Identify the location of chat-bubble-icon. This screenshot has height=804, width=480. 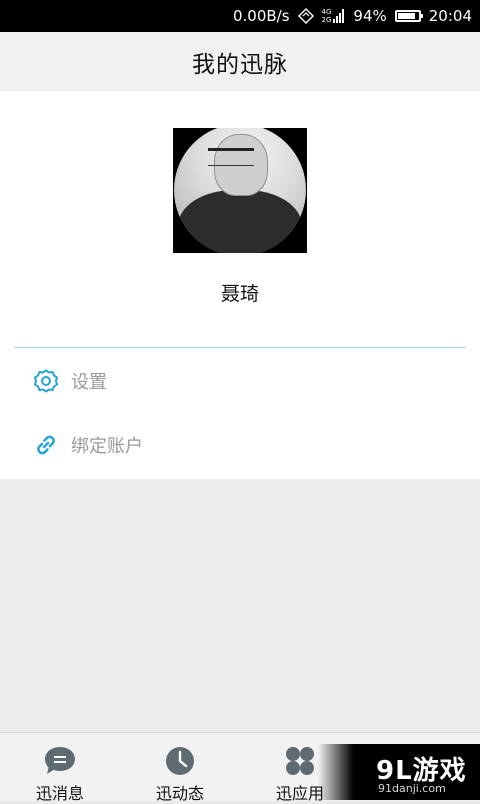
(60, 760).